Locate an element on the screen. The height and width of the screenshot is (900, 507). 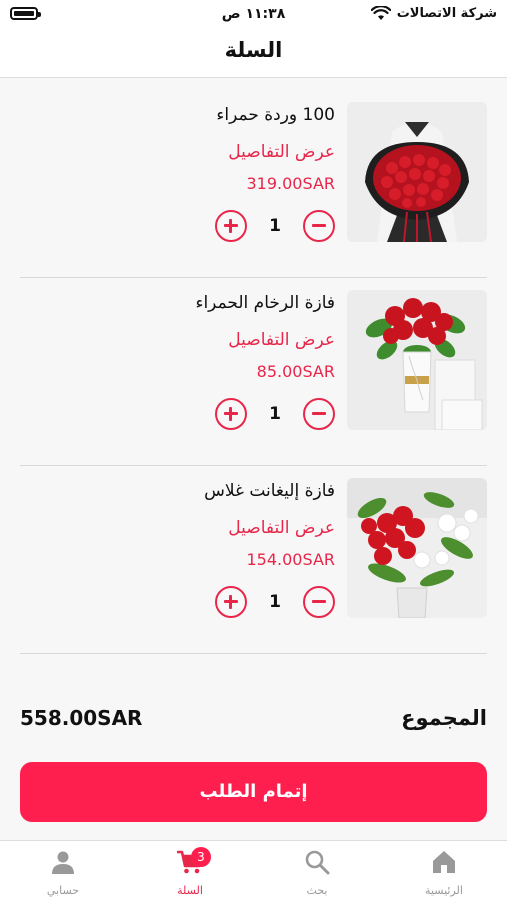
tab-account: حسابي is located at coordinates (63, 870).